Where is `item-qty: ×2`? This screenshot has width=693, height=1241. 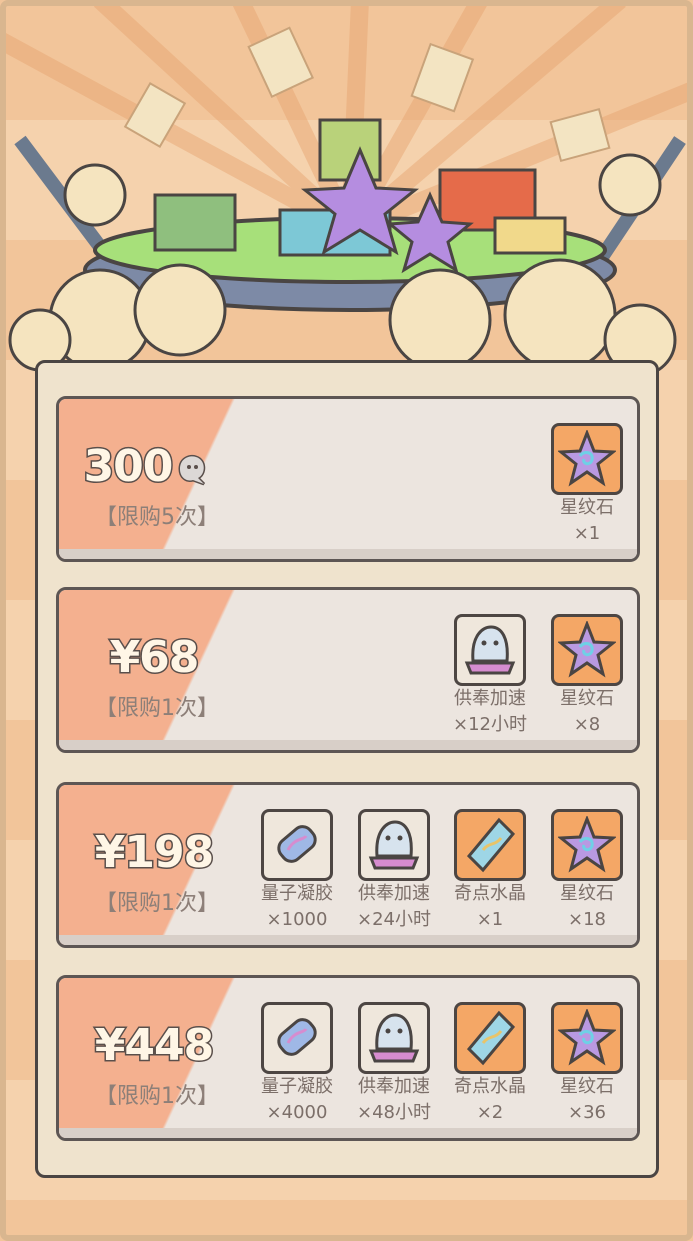
item-qty: ×2 is located at coordinates (490, 1112).